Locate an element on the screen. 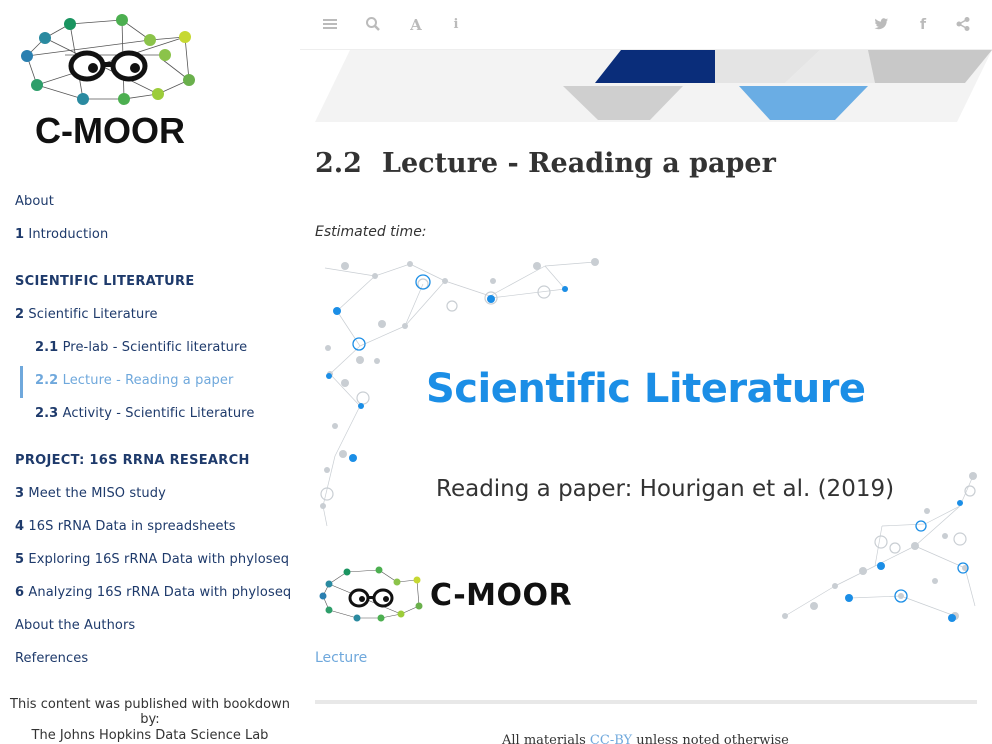 This screenshot has height=744, width=992. nav-item-about: About is located at coordinates (34, 201).